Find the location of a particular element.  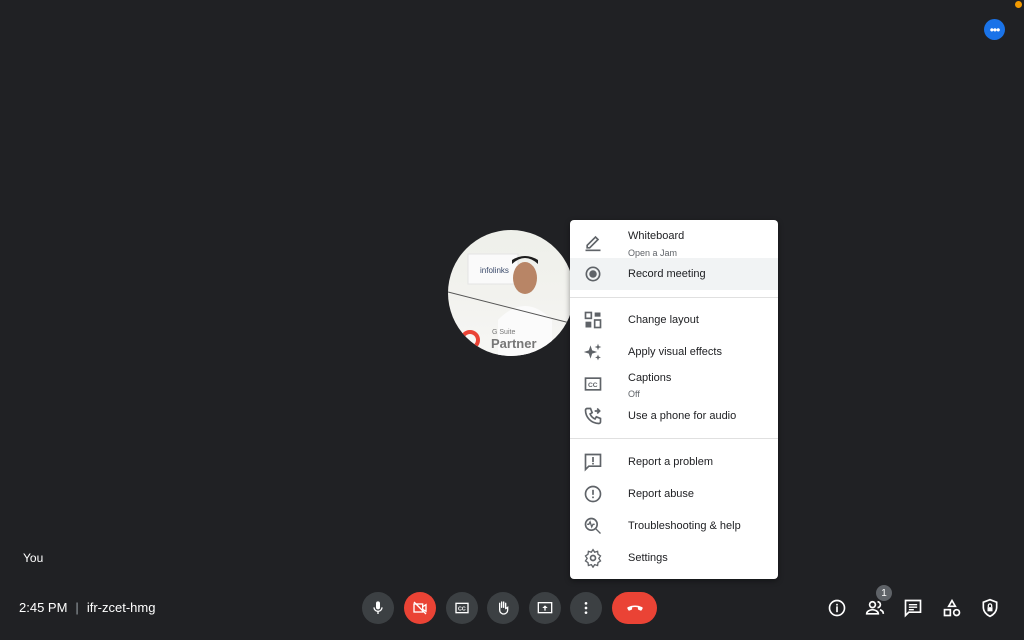

present-icon is located at coordinates (545, 608).